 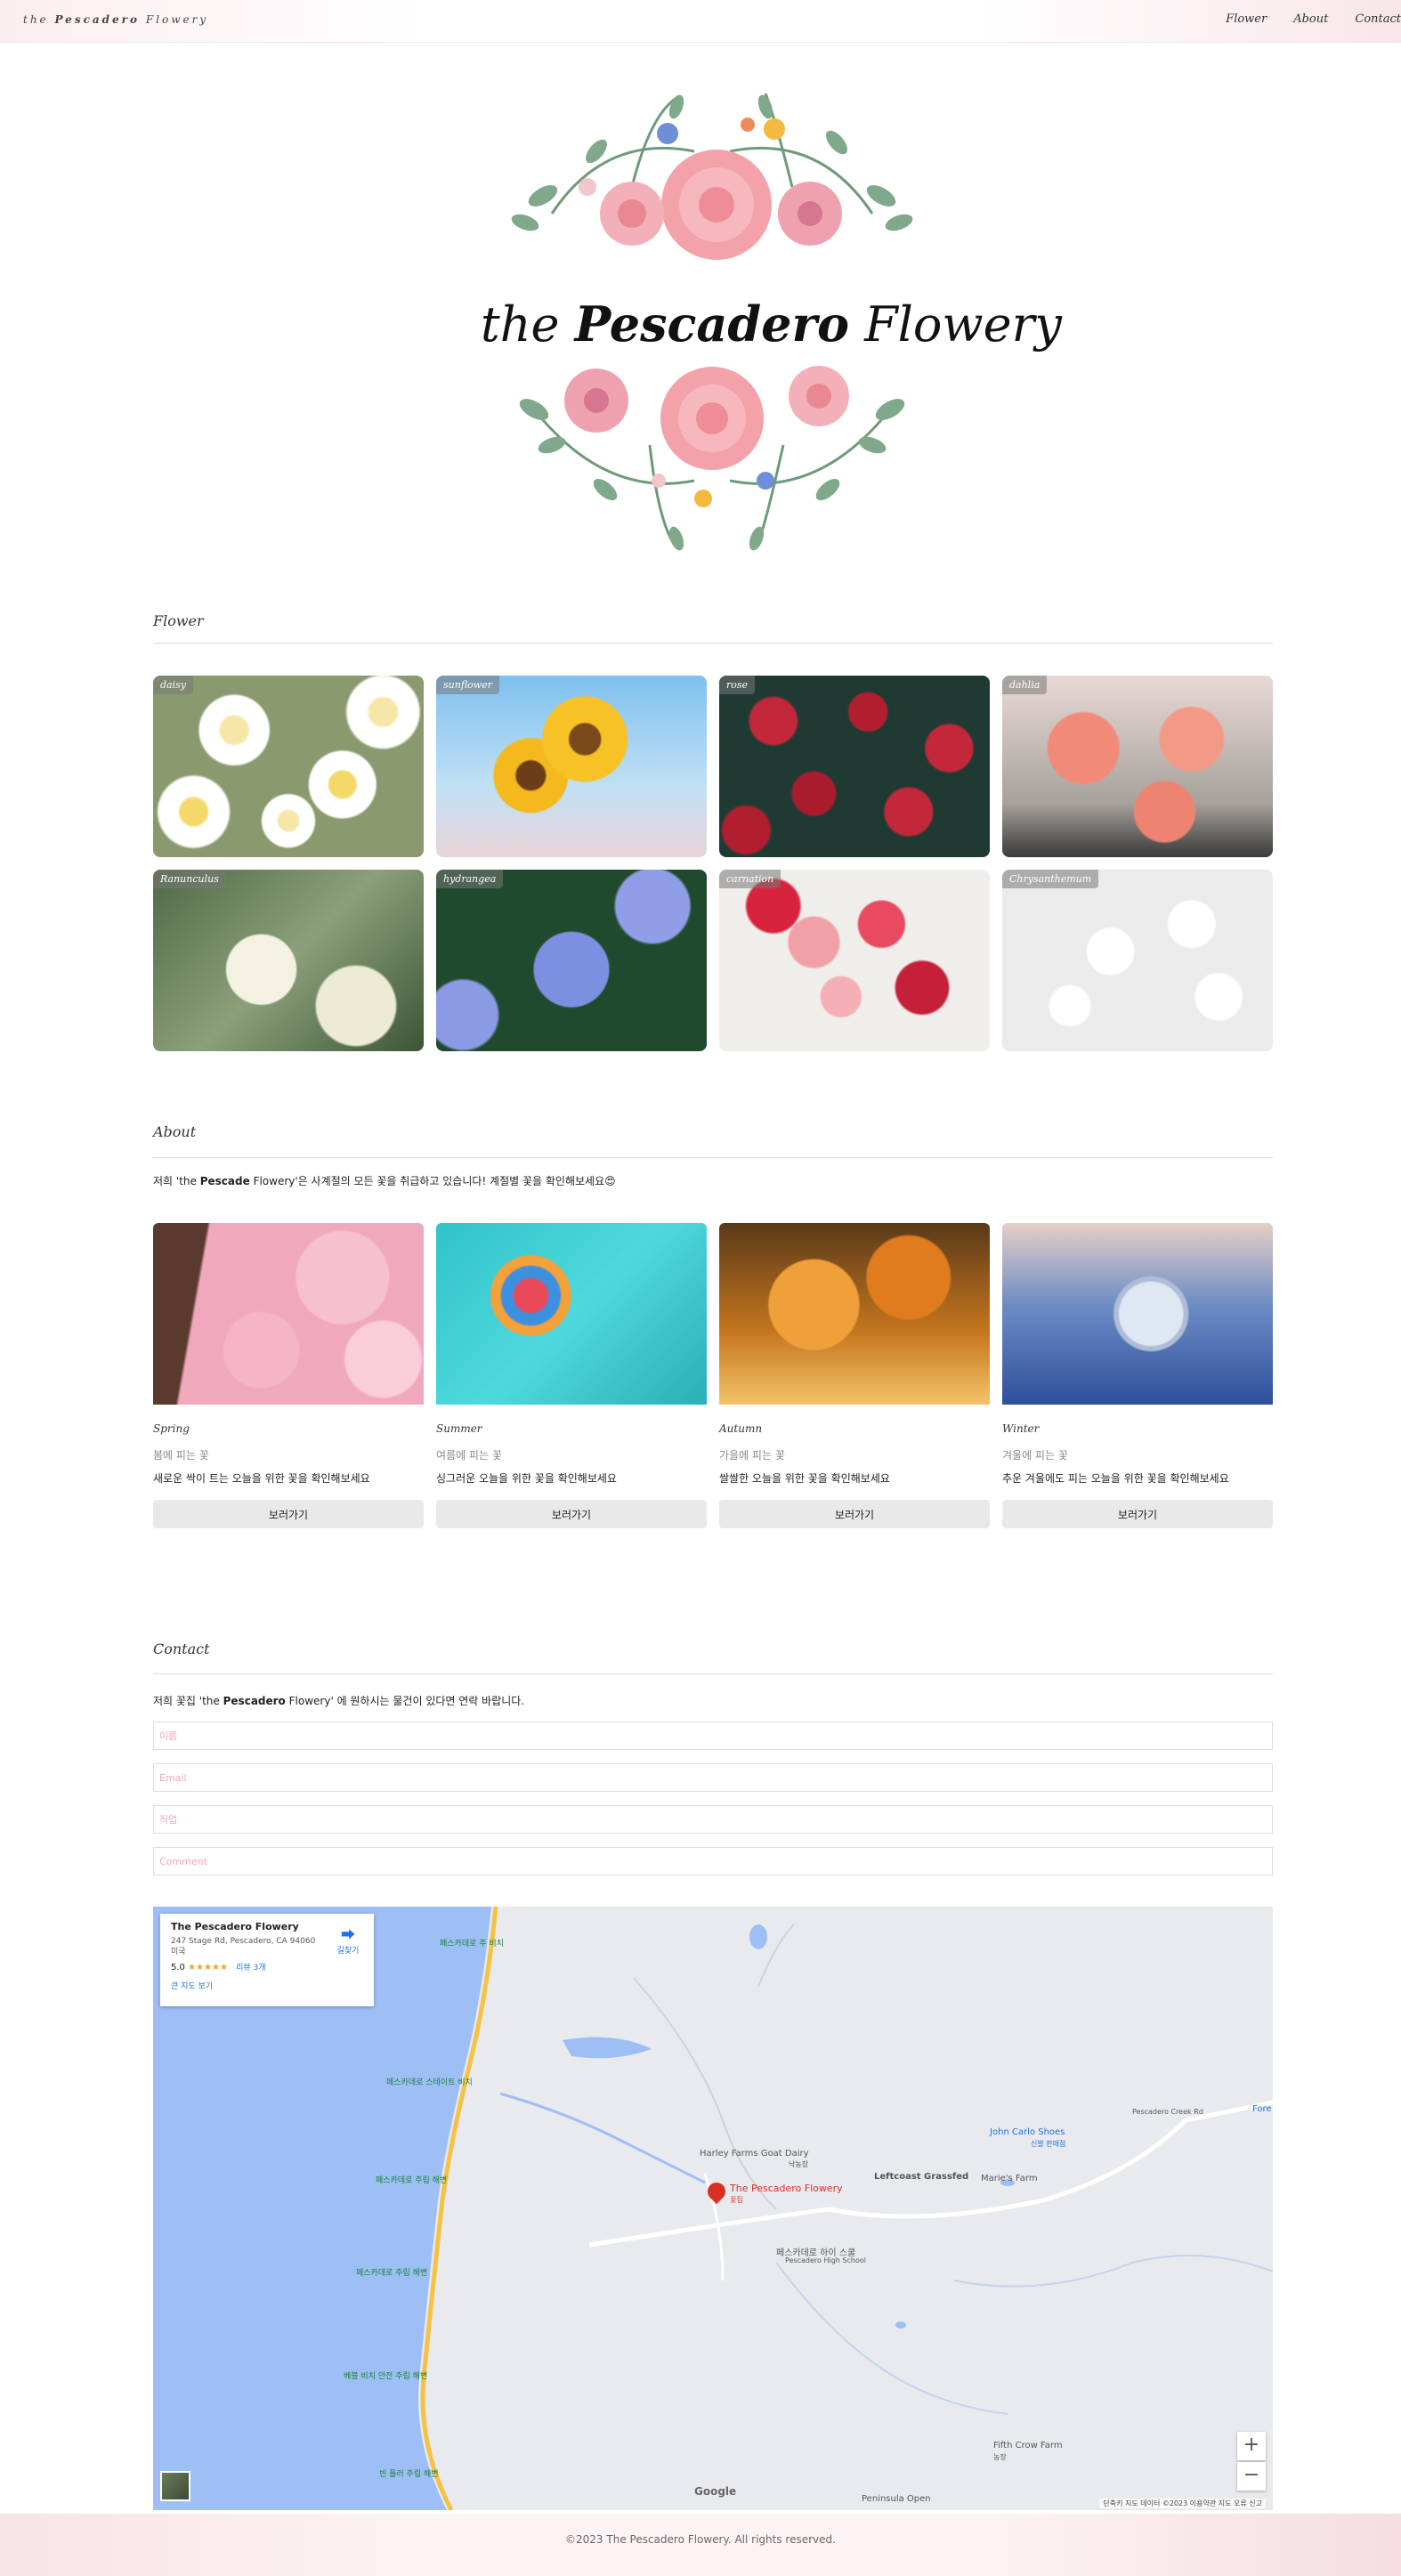 I want to click on hero-title: the Pescadero Flowery, so click(x=771, y=324).